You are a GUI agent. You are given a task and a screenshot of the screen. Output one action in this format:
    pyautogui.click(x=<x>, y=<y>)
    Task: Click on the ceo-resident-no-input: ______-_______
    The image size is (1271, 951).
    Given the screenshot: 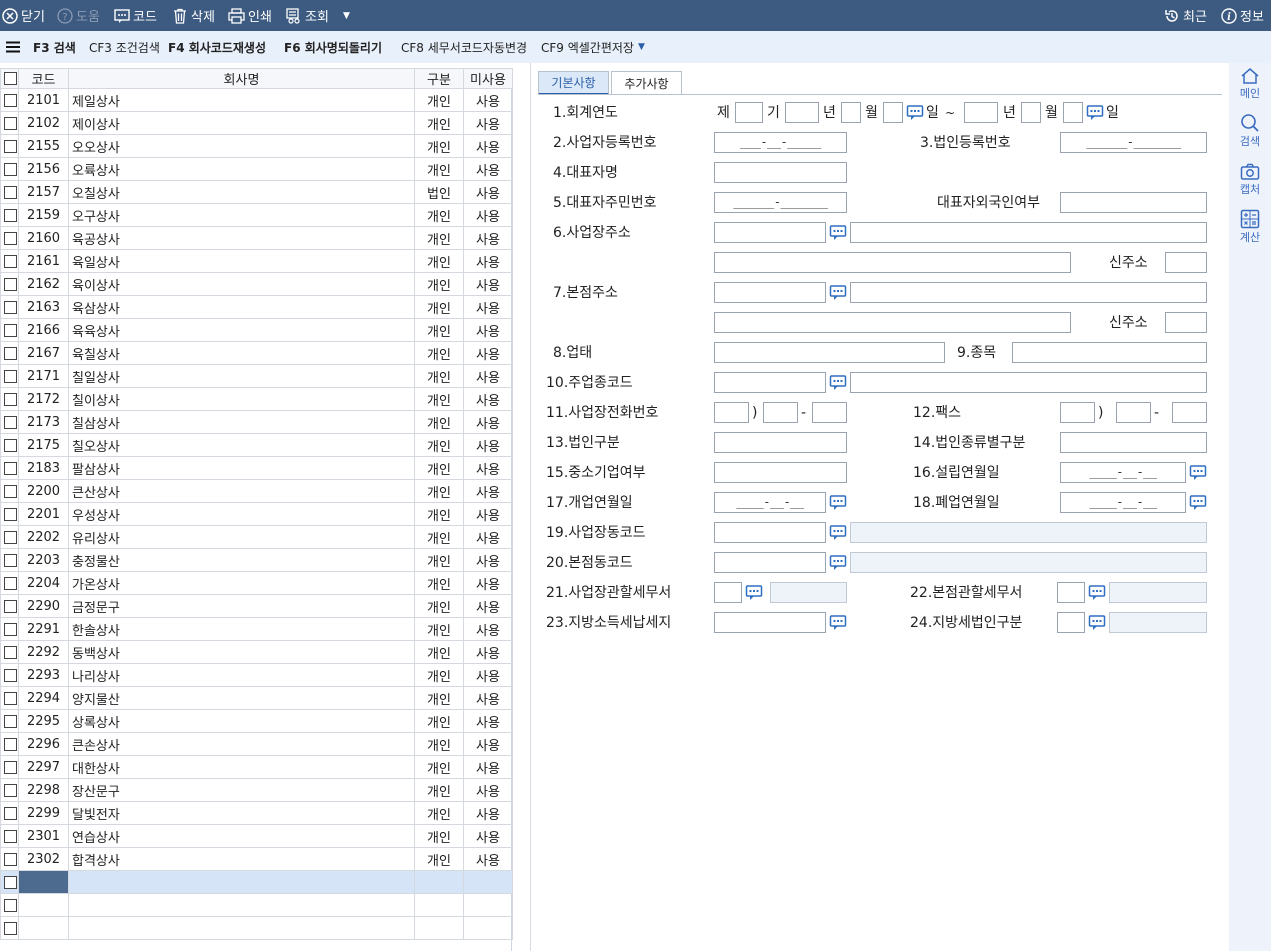 What is the action you would take?
    pyautogui.click(x=780, y=202)
    